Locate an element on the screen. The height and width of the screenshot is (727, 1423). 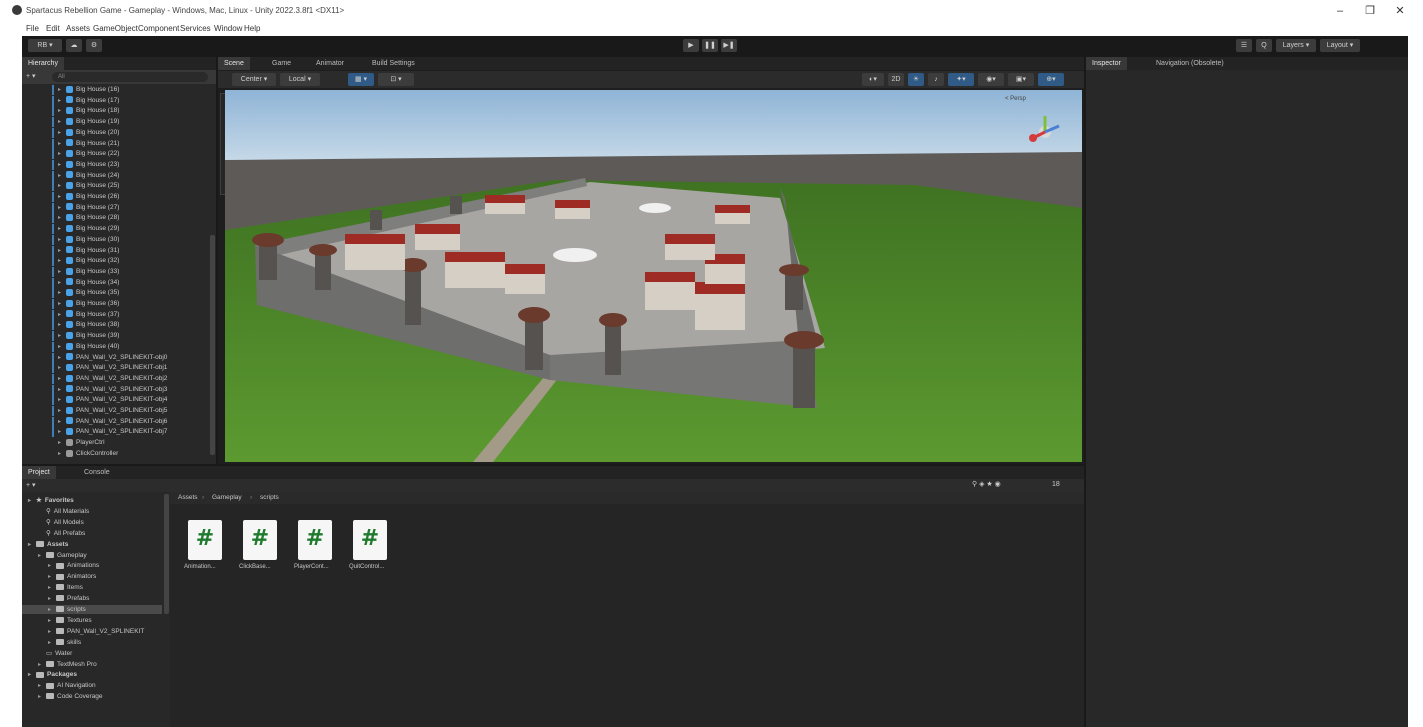
effects-dropdown: ✦▾ is located at coordinates (961, 79).